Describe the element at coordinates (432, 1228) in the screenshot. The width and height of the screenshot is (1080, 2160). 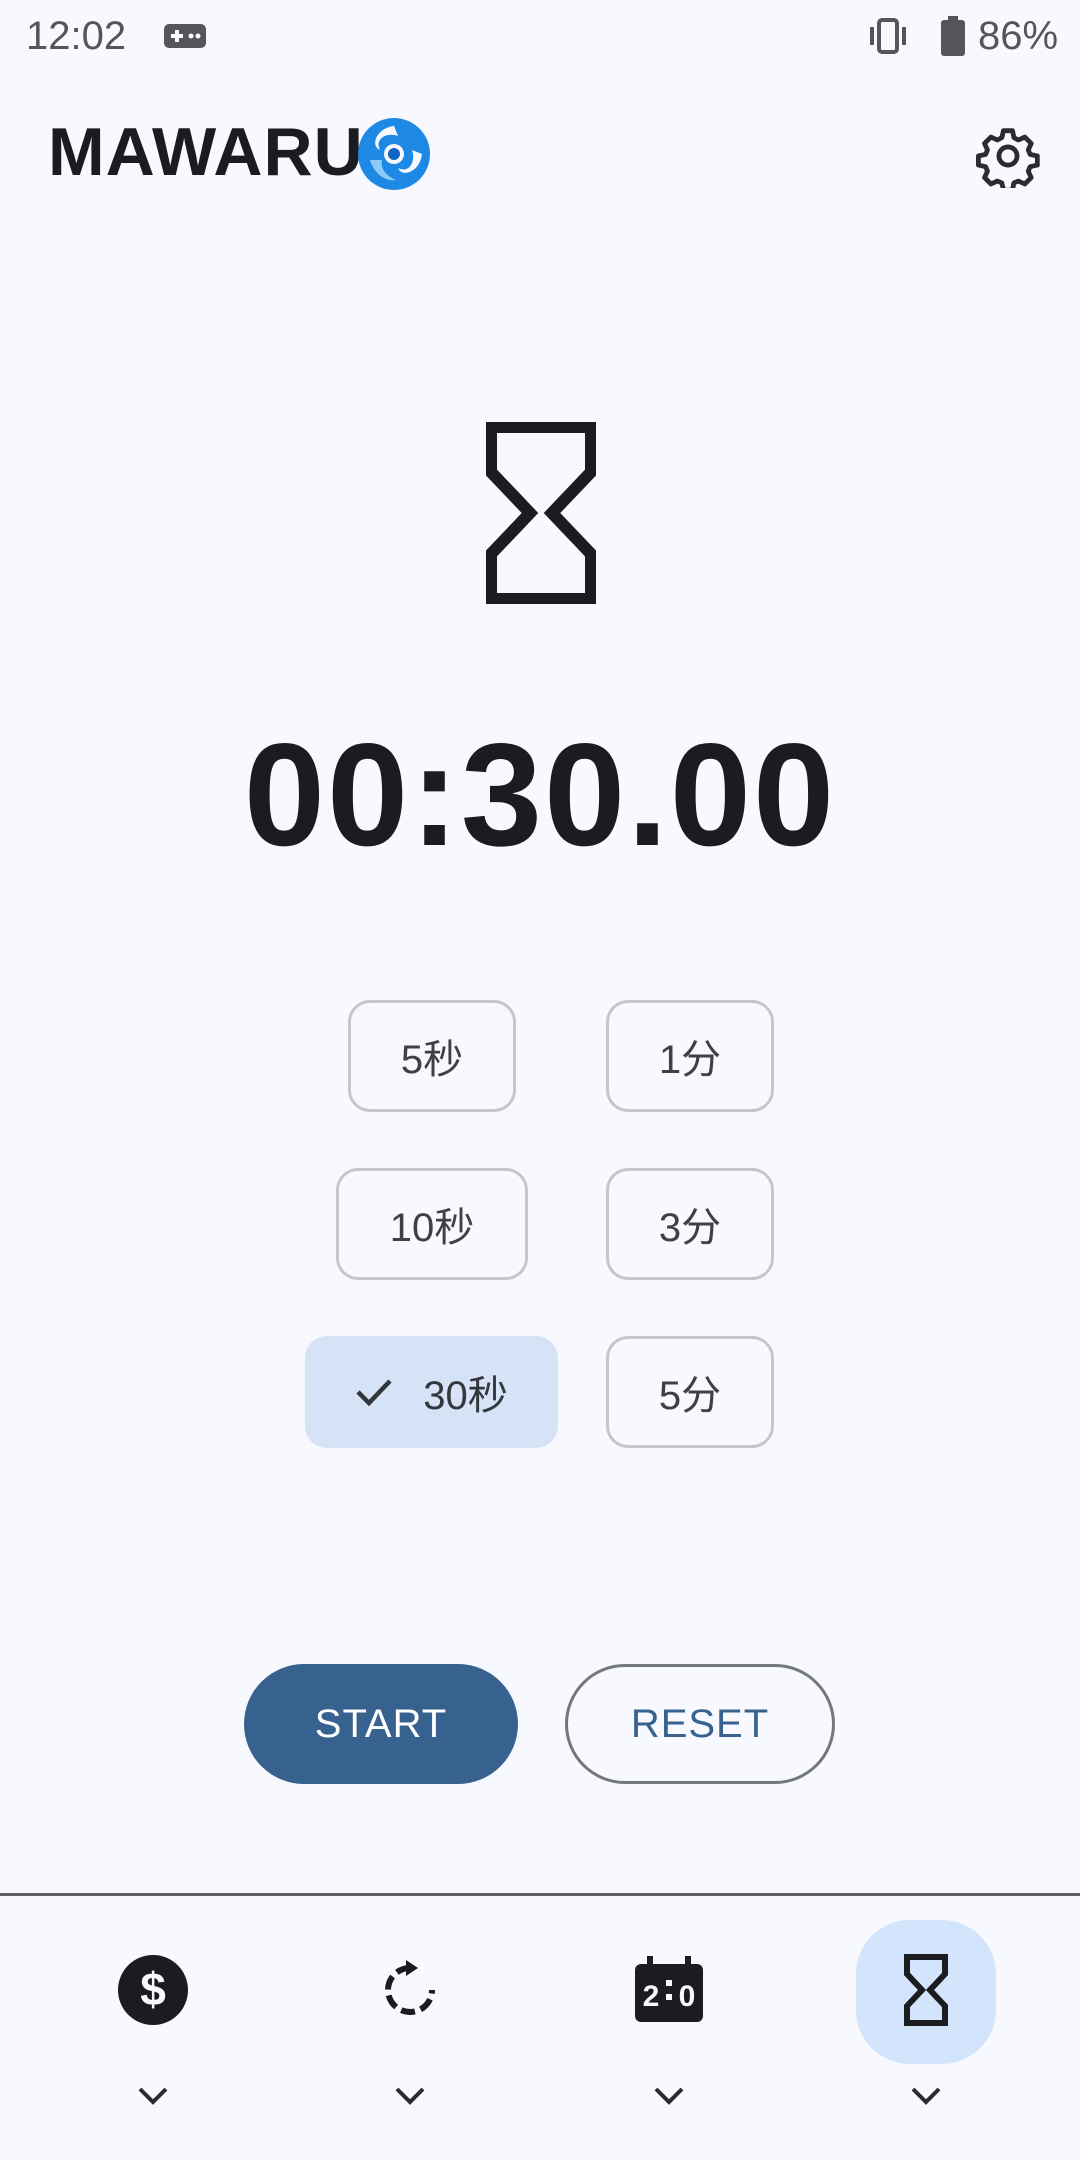
I see `chip-label: 10秒` at that location.